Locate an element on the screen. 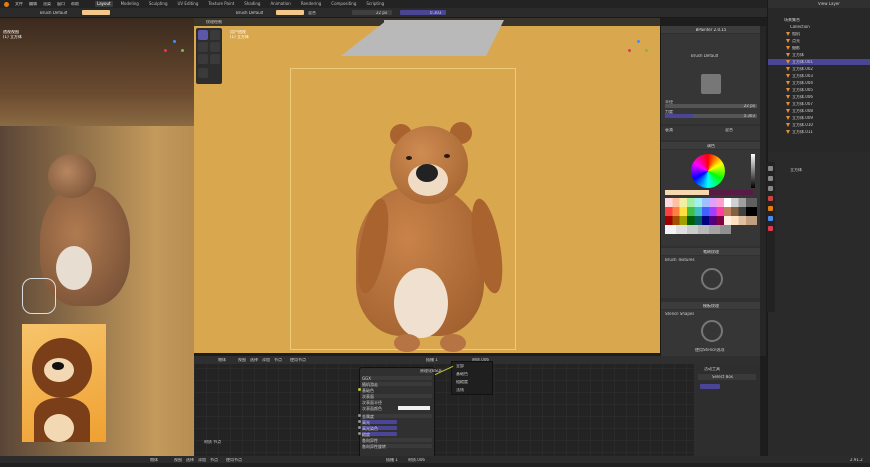  stencil-header: 模板纹理 is located at coordinates (711, 305).